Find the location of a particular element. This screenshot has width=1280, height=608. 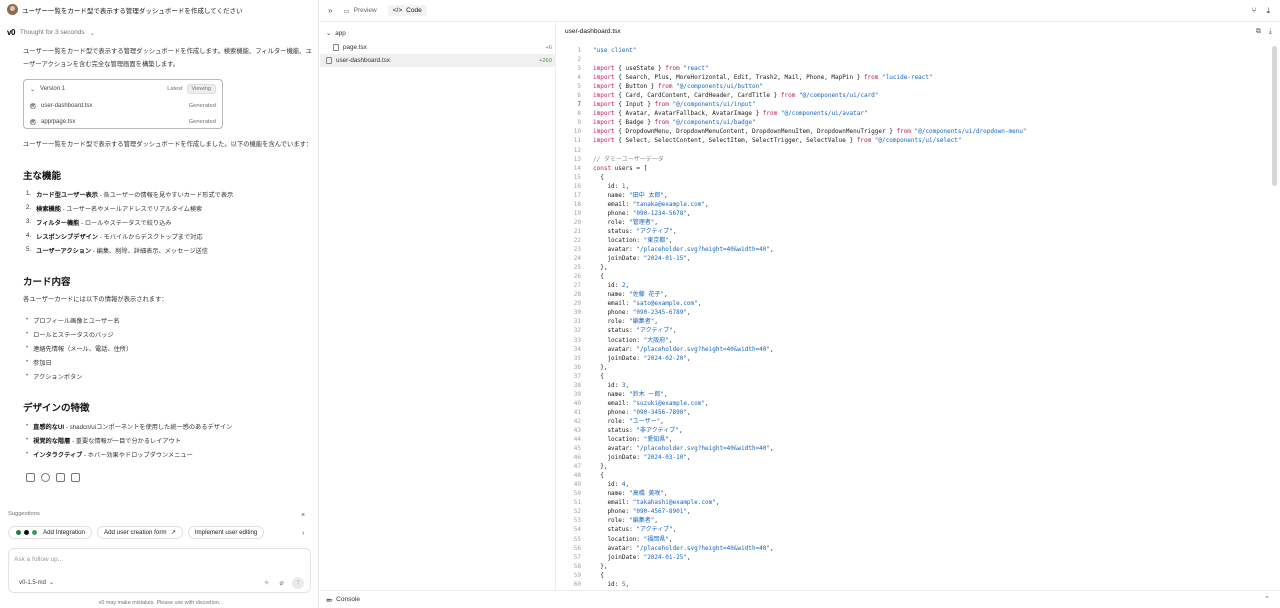

follow-up-box: v0-1.5-md ⌄ ✧ ⌀ ↑ is located at coordinates (159, 570).